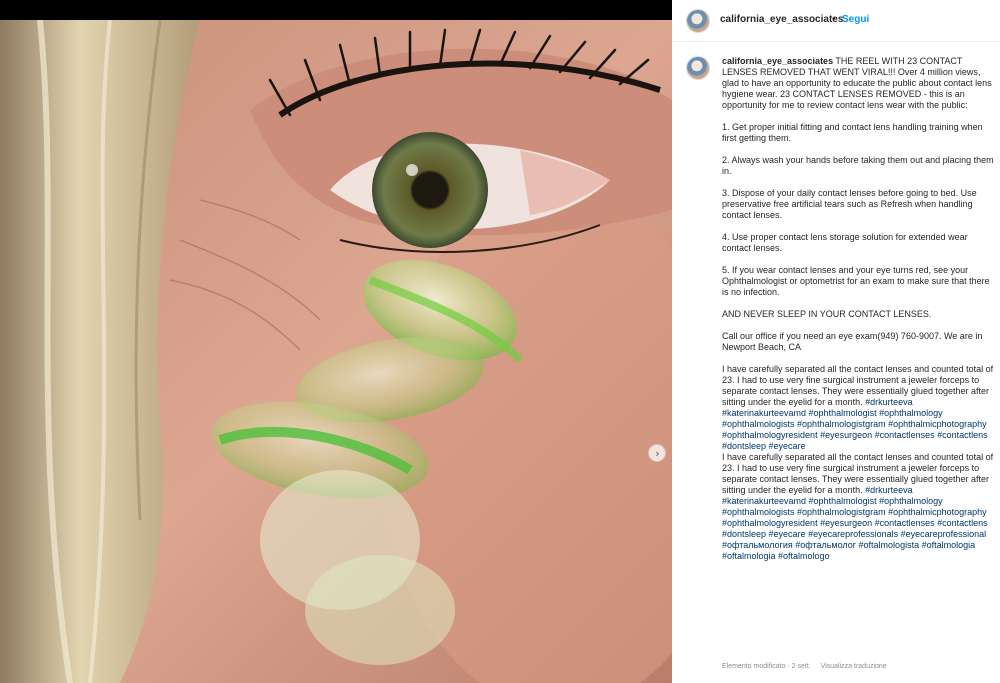 This screenshot has width=1000, height=683. I want to click on chevron-right-icon: ›, so click(657, 453).